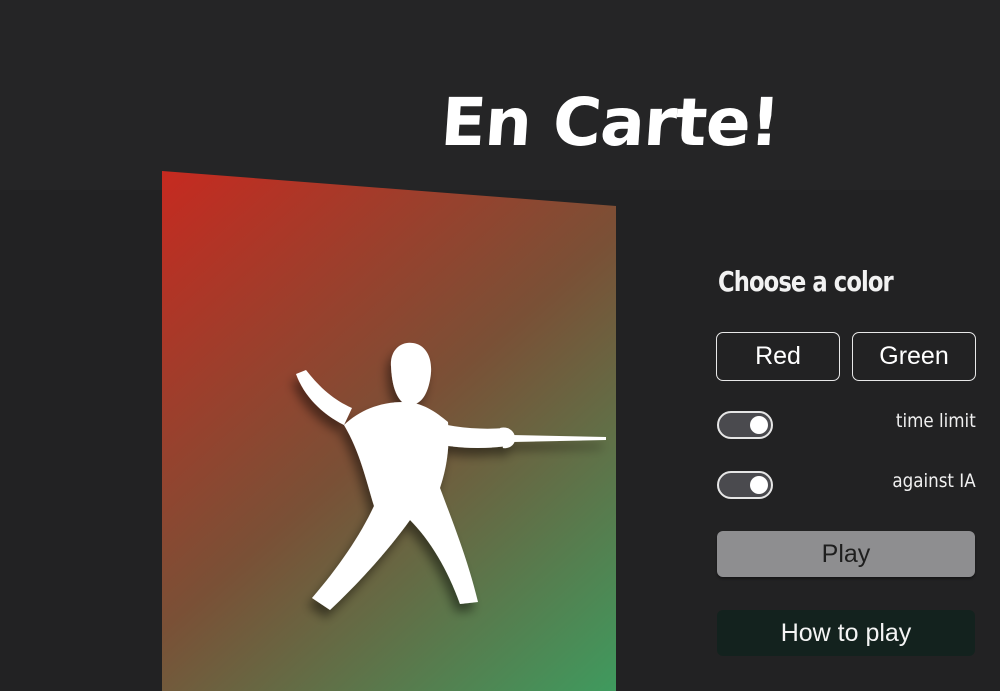  I want to click on green-color-button: Green, so click(914, 356).